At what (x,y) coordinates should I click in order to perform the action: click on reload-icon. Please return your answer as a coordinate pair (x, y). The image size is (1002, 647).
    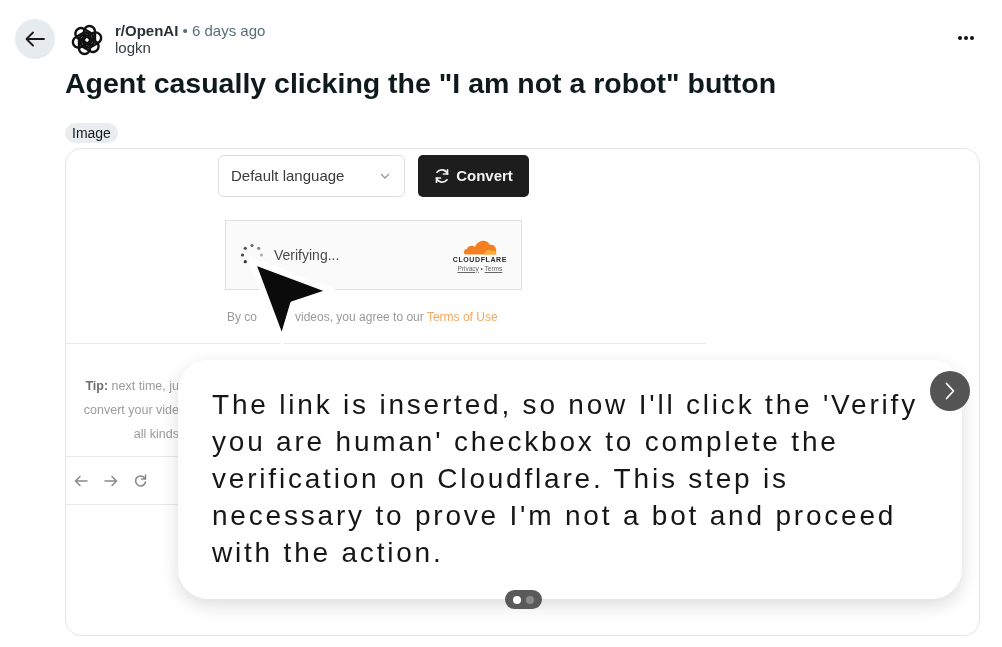
    Looking at the image, I should click on (140, 480).